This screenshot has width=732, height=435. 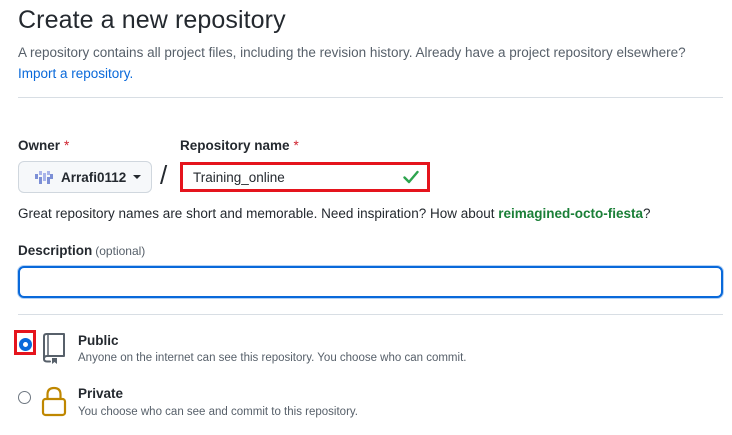 I want to click on private-radio, so click(x=24, y=397).